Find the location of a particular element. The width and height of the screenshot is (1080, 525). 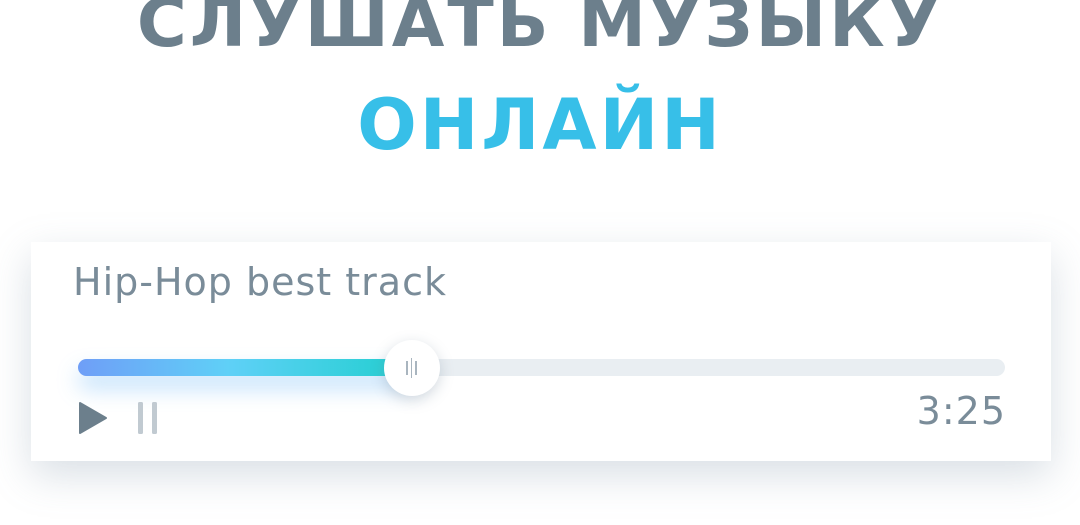

play-button is located at coordinates (93, 418).